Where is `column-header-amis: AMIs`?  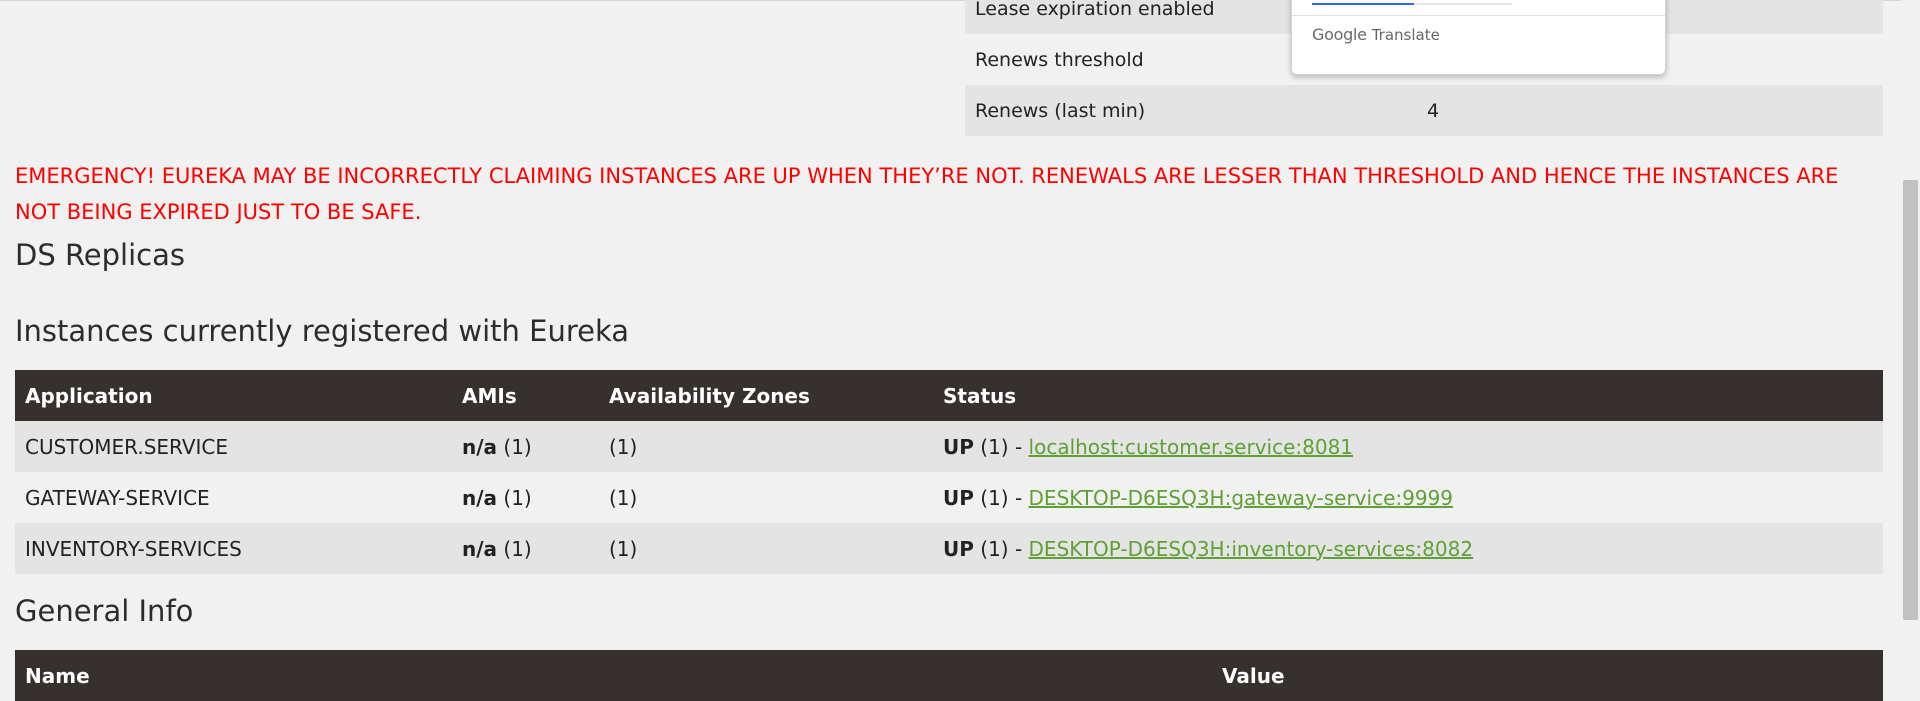
column-header-amis: AMIs is located at coordinates (525, 395).